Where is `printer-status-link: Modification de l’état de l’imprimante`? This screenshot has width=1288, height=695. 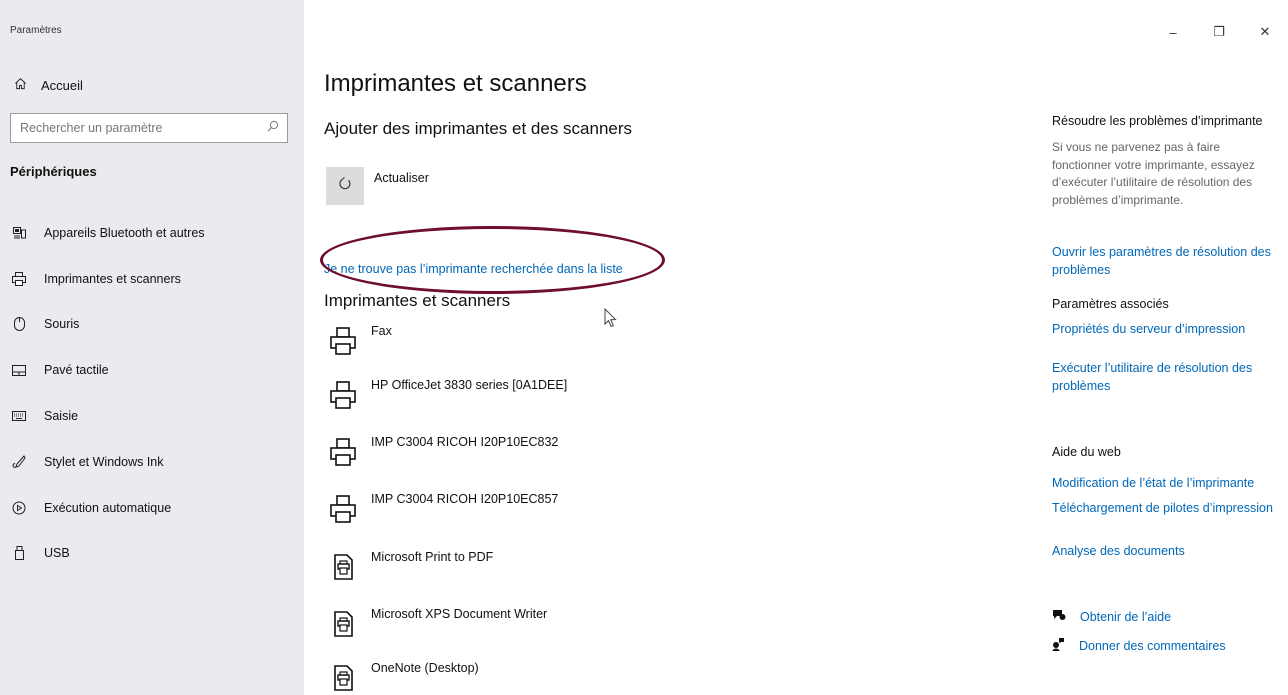 printer-status-link: Modification de l’état de l’imprimante is located at coordinates (1165, 484).